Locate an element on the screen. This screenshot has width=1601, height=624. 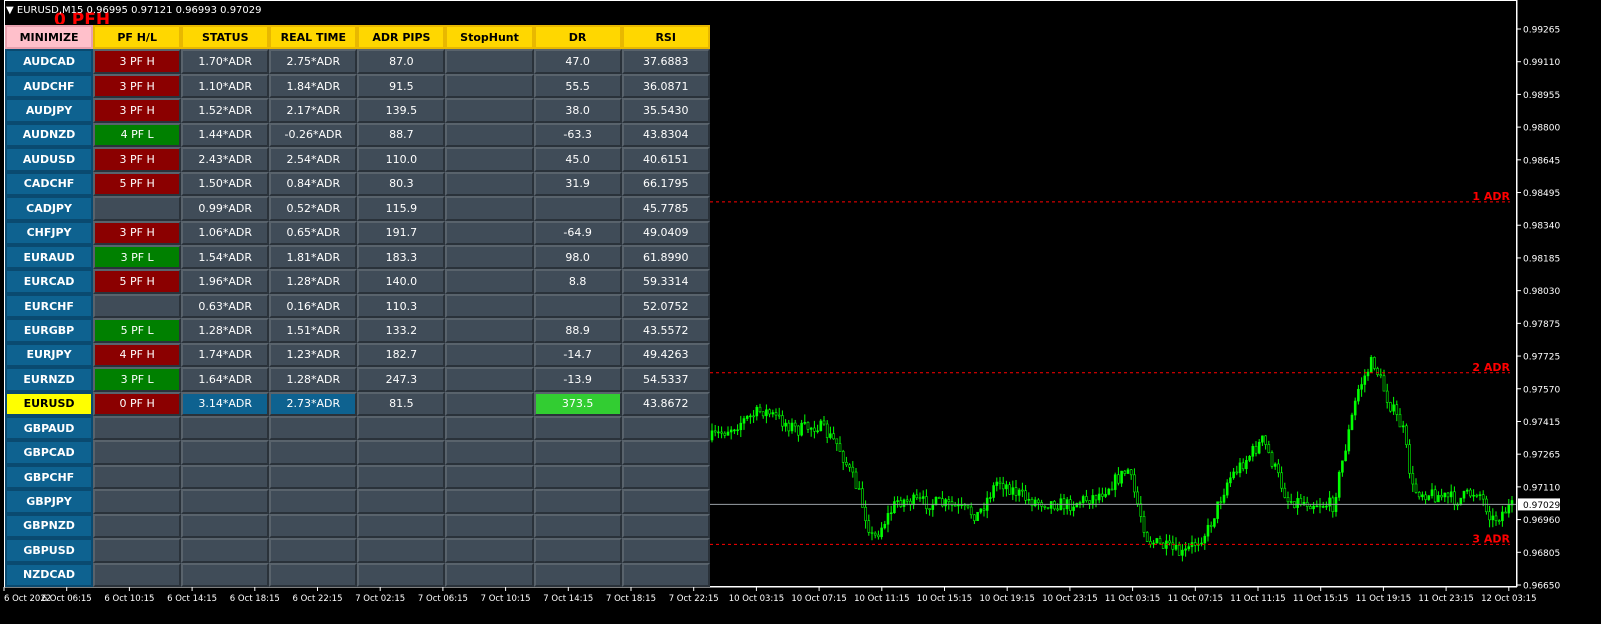
table-row: GBPJPY is located at coordinates (357, 501).